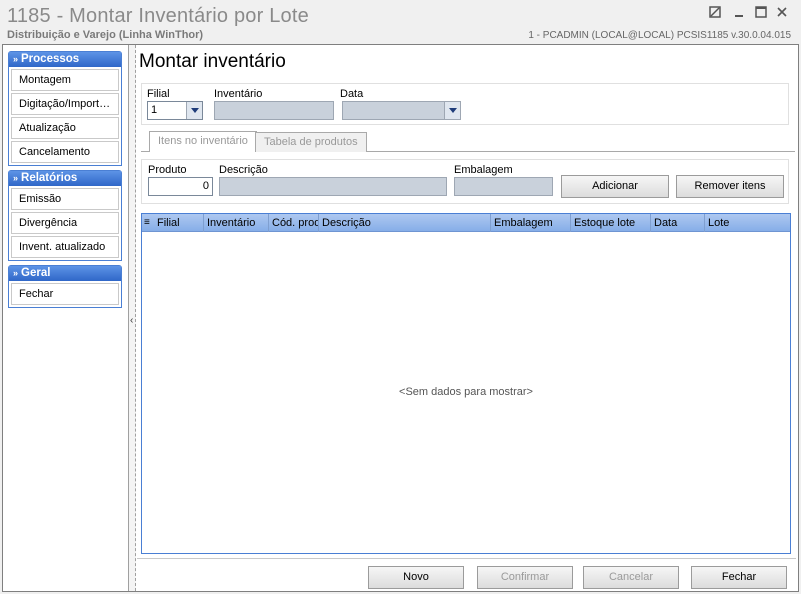  What do you see at coordinates (739, 13) in the screenshot?
I see `minimize-icon` at bounding box center [739, 13].